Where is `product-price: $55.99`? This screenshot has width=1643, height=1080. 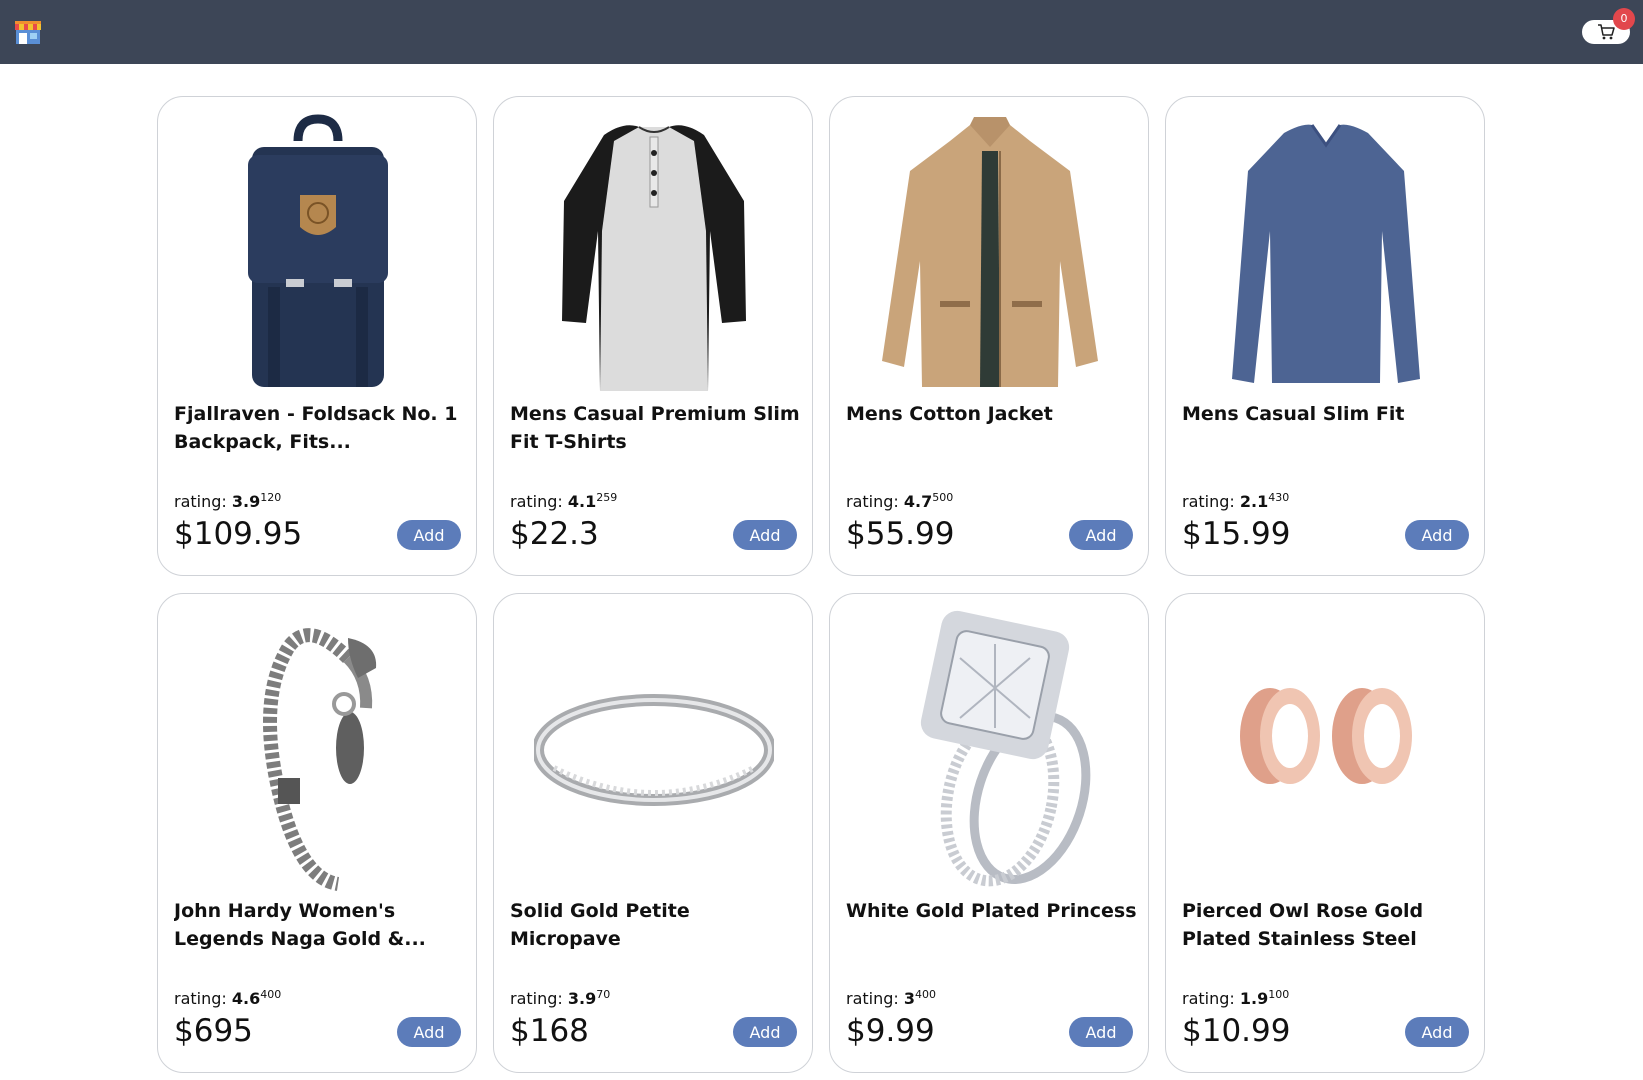 product-price: $55.99 is located at coordinates (900, 534).